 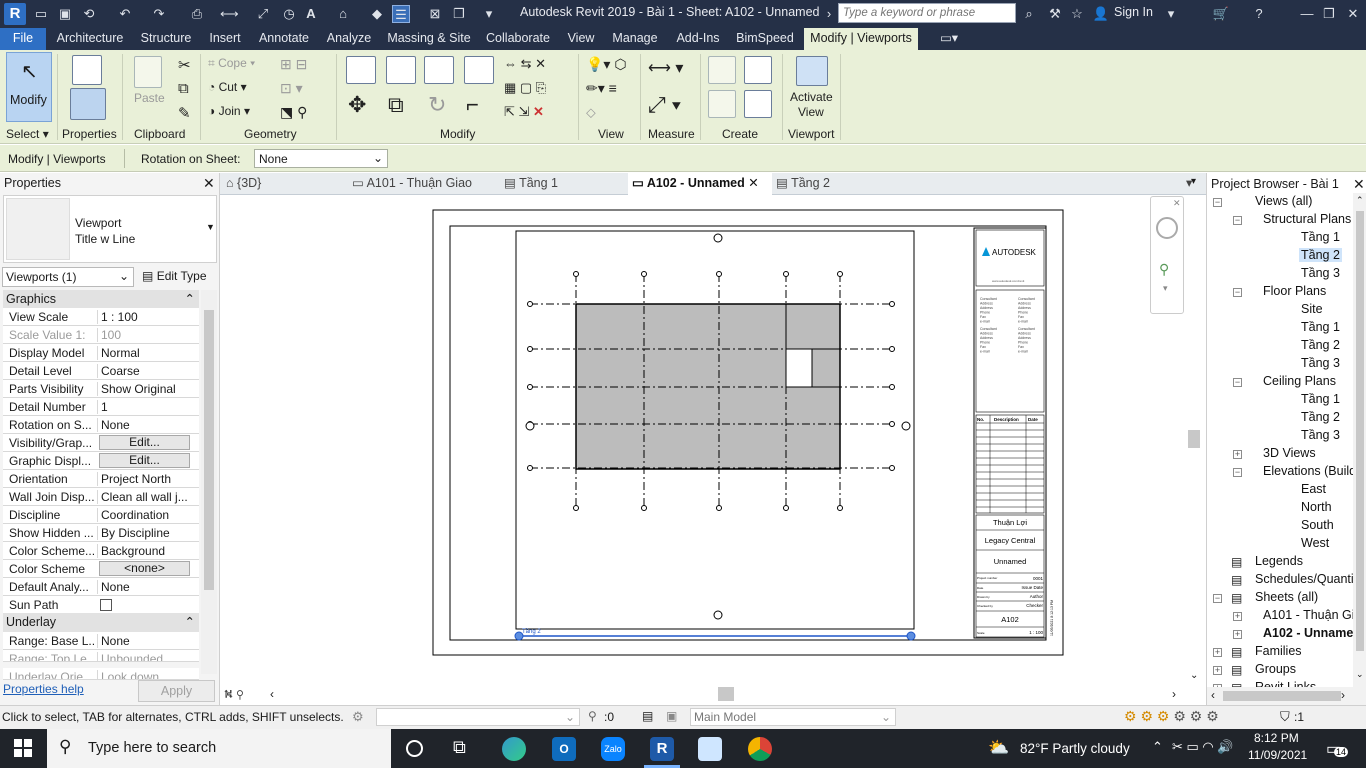 What do you see at coordinates (710, 749) in the screenshot?
I see `paint-icon` at bounding box center [710, 749].